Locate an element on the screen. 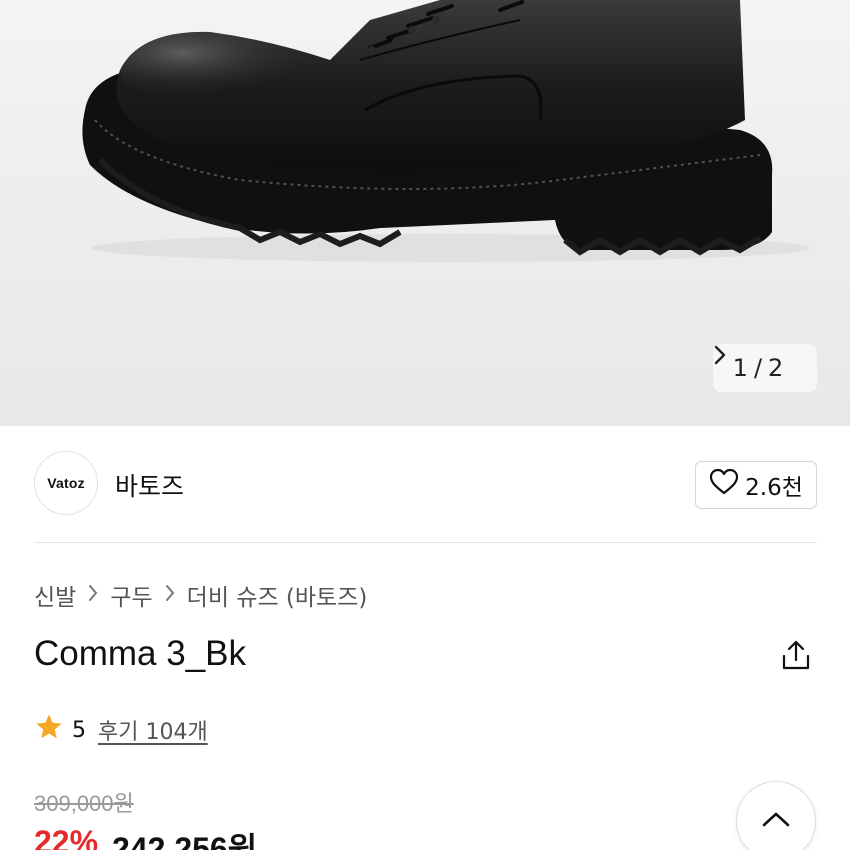 This screenshot has height=850, width=850. breadcrumb-item-dress-shoes: 구두 is located at coordinates (131, 595).